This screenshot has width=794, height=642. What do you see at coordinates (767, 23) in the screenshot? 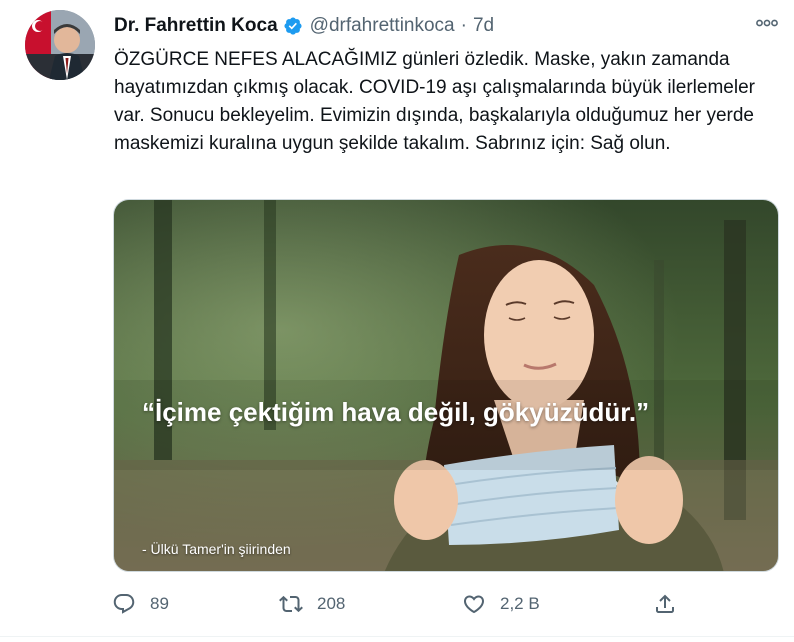
I see `more-icon` at bounding box center [767, 23].